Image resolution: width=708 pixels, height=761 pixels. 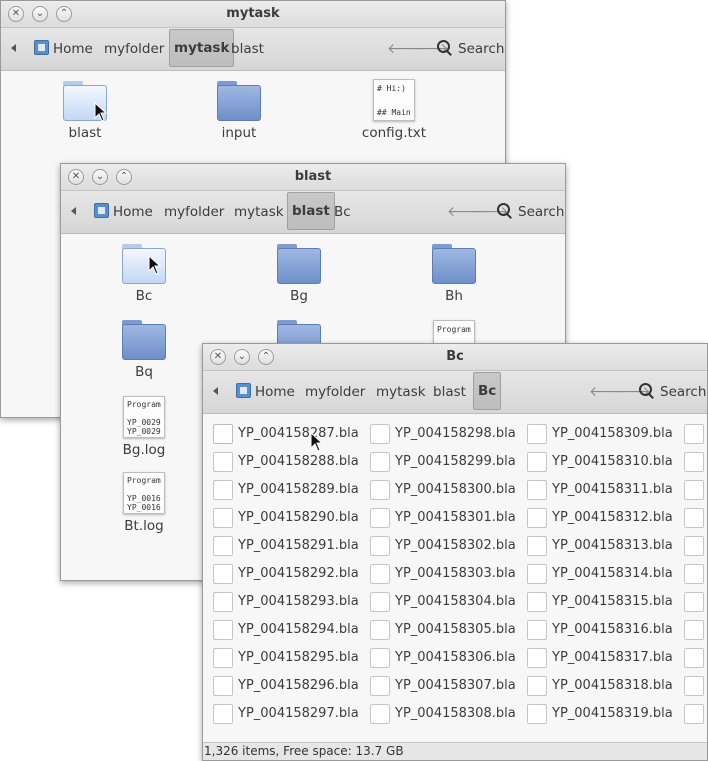 I want to click on home-icon, so click(x=101, y=210).